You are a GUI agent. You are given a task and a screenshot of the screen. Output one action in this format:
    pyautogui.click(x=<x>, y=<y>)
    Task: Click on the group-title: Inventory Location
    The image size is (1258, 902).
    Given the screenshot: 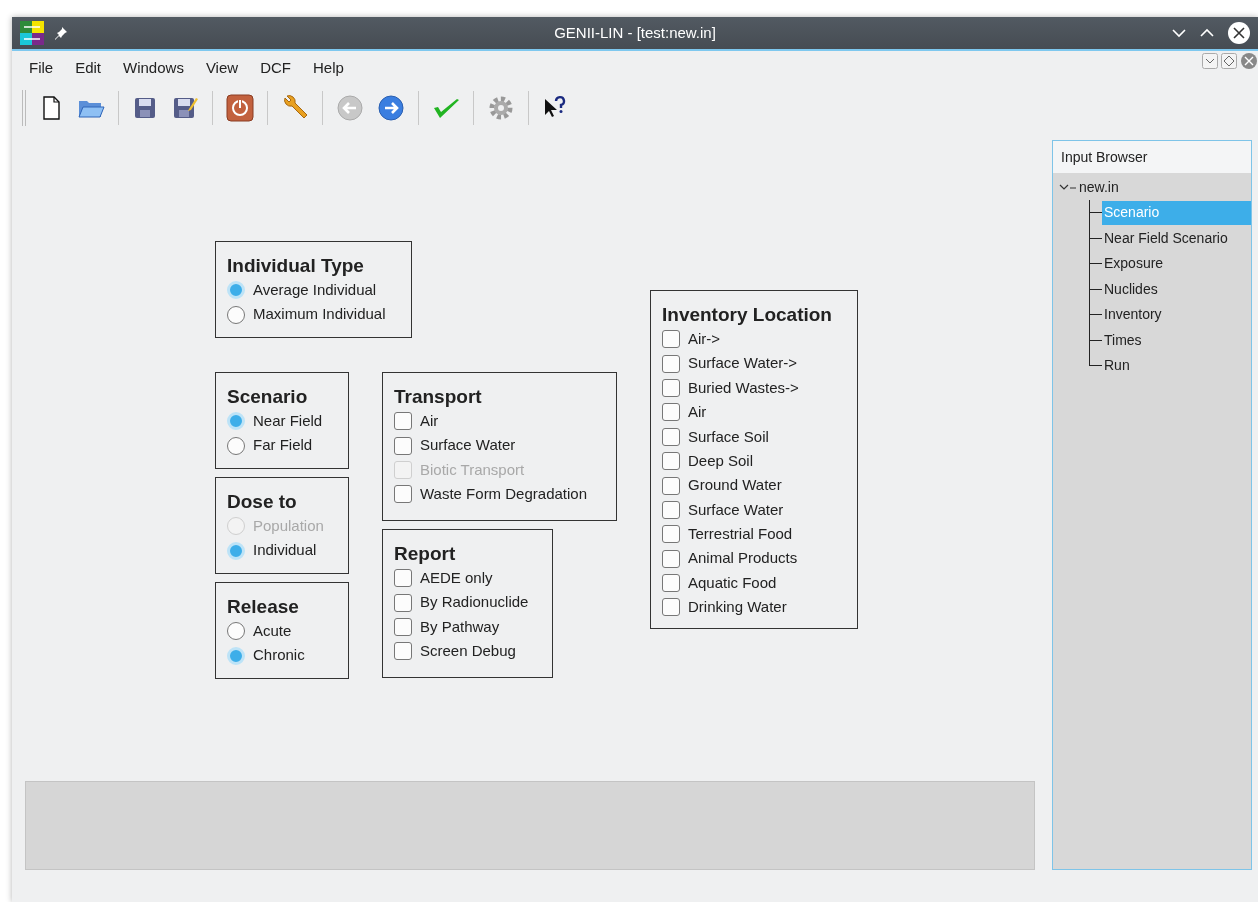 What is the action you would take?
    pyautogui.click(x=747, y=315)
    